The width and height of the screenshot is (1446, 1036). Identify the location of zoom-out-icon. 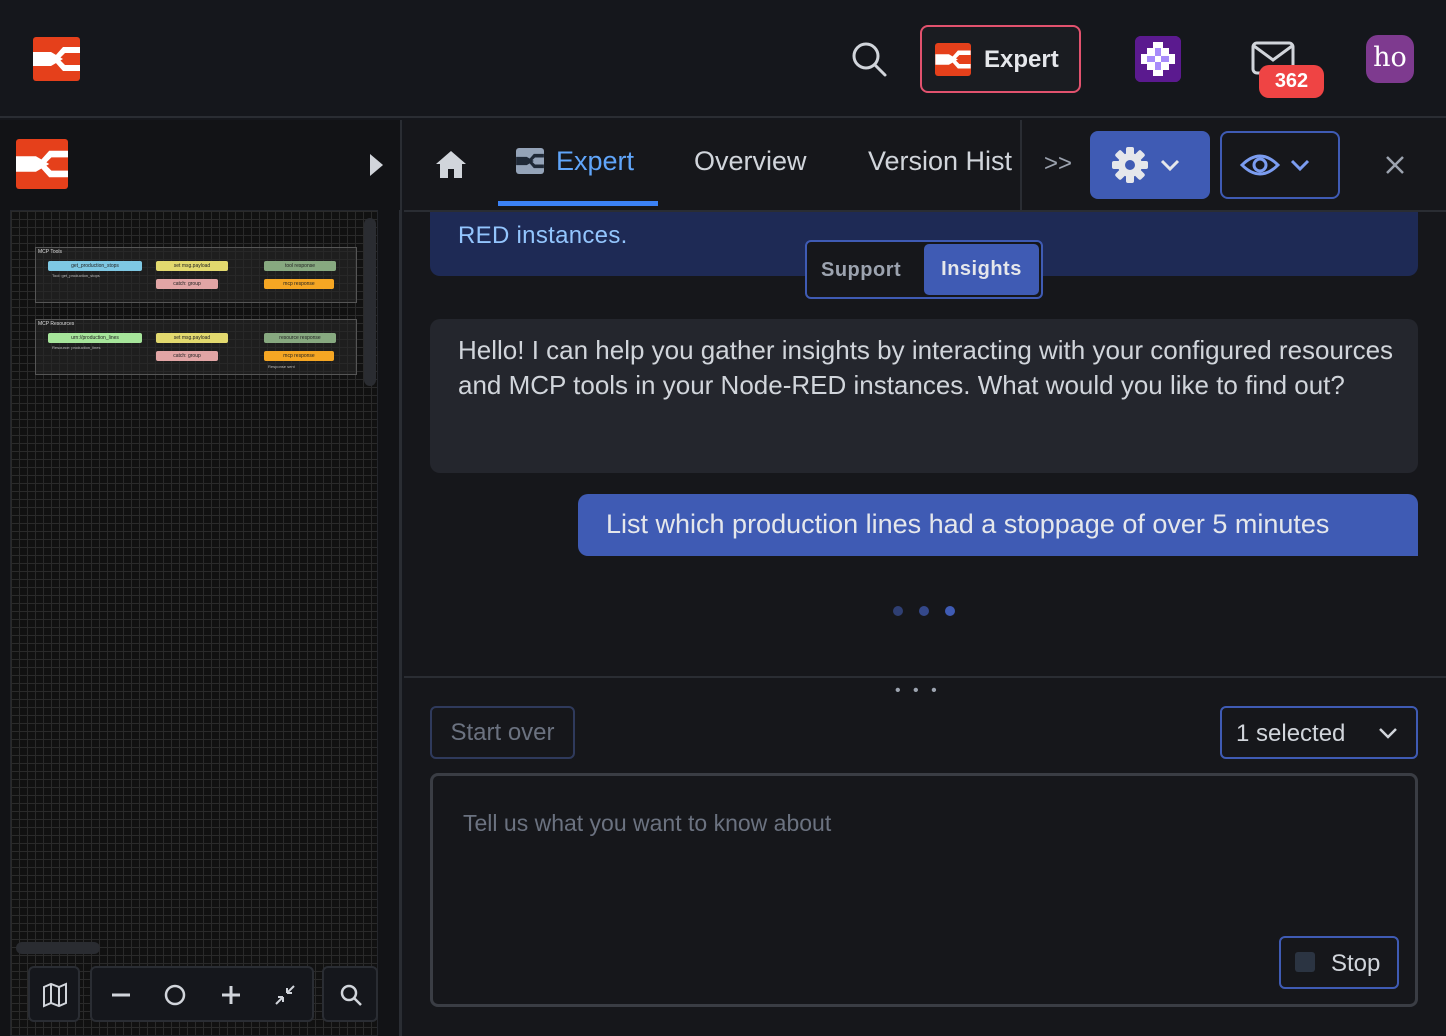
(121, 995).